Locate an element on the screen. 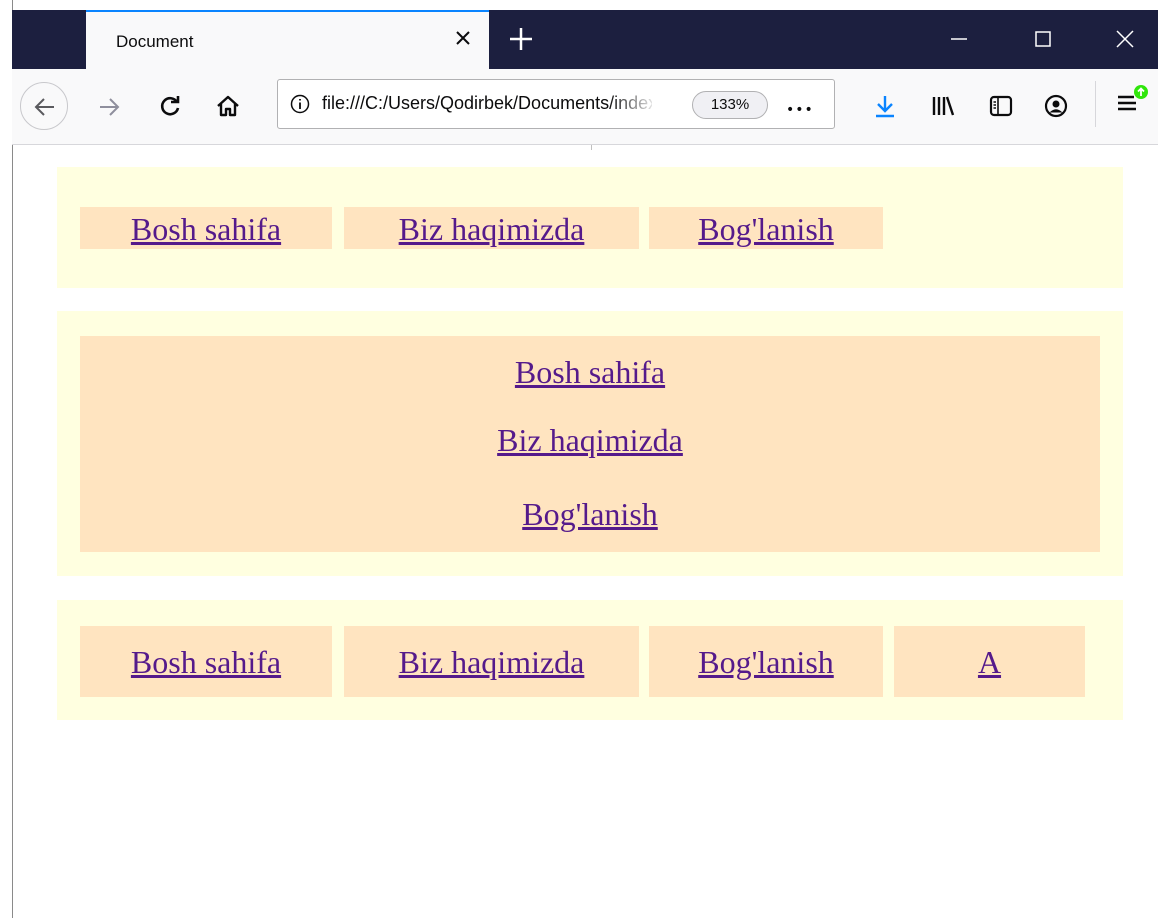  vertical-menu-item-contact: Bog'lanish is located at coordinates (590, 514).